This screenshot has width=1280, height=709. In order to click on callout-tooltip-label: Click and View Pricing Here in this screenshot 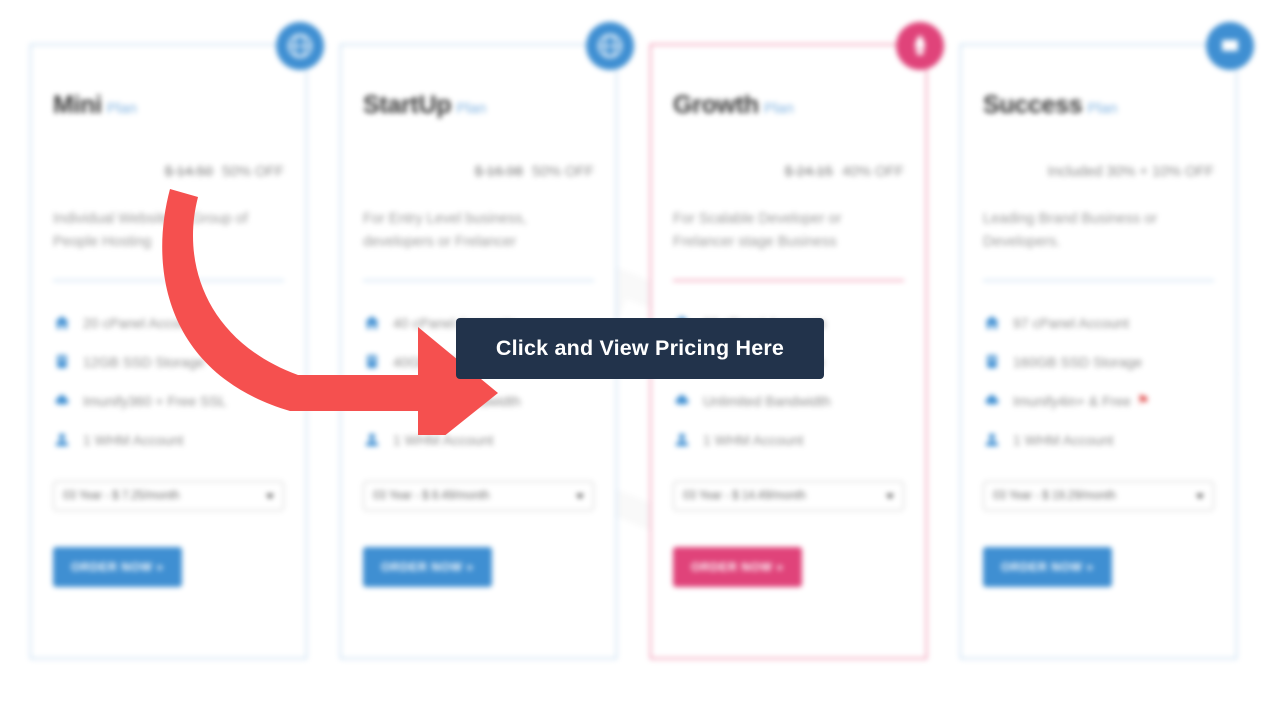, I will do `click(640, 348)`.